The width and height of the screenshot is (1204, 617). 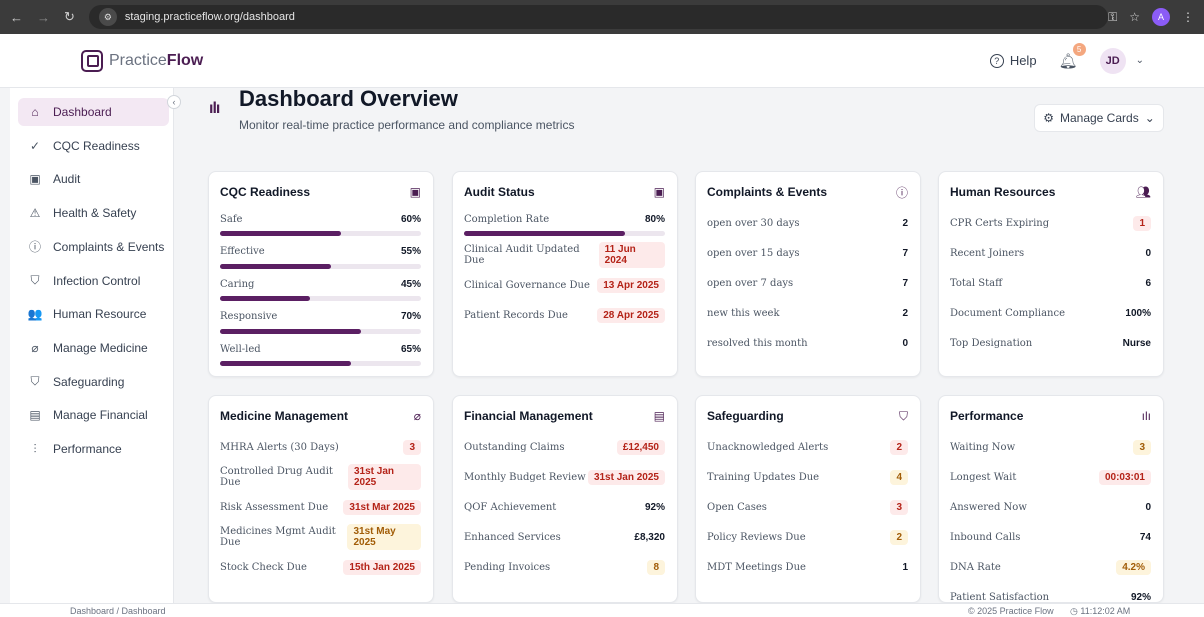 I want to click on bookmark-star-icon: ☆, so click(x=1134, y=17).